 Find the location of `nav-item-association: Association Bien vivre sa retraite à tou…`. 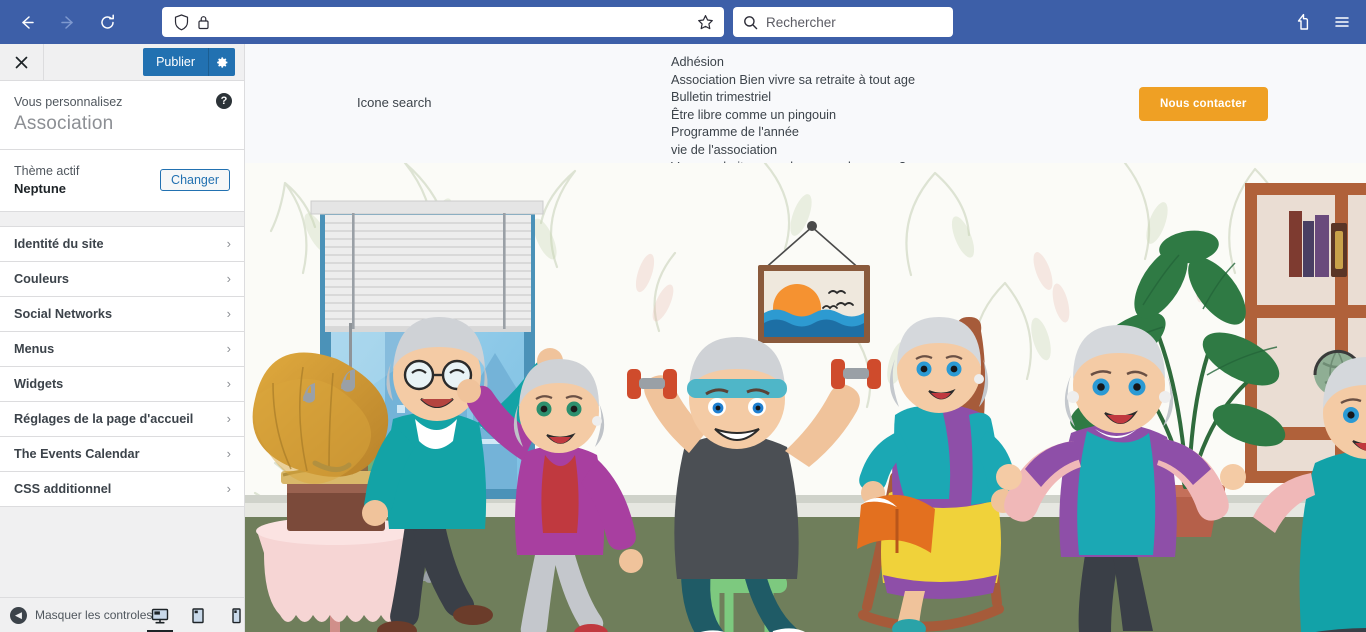

nav-item-association: Association Bien vivre sa retraite à tou… is located at coordinates (793, 81).